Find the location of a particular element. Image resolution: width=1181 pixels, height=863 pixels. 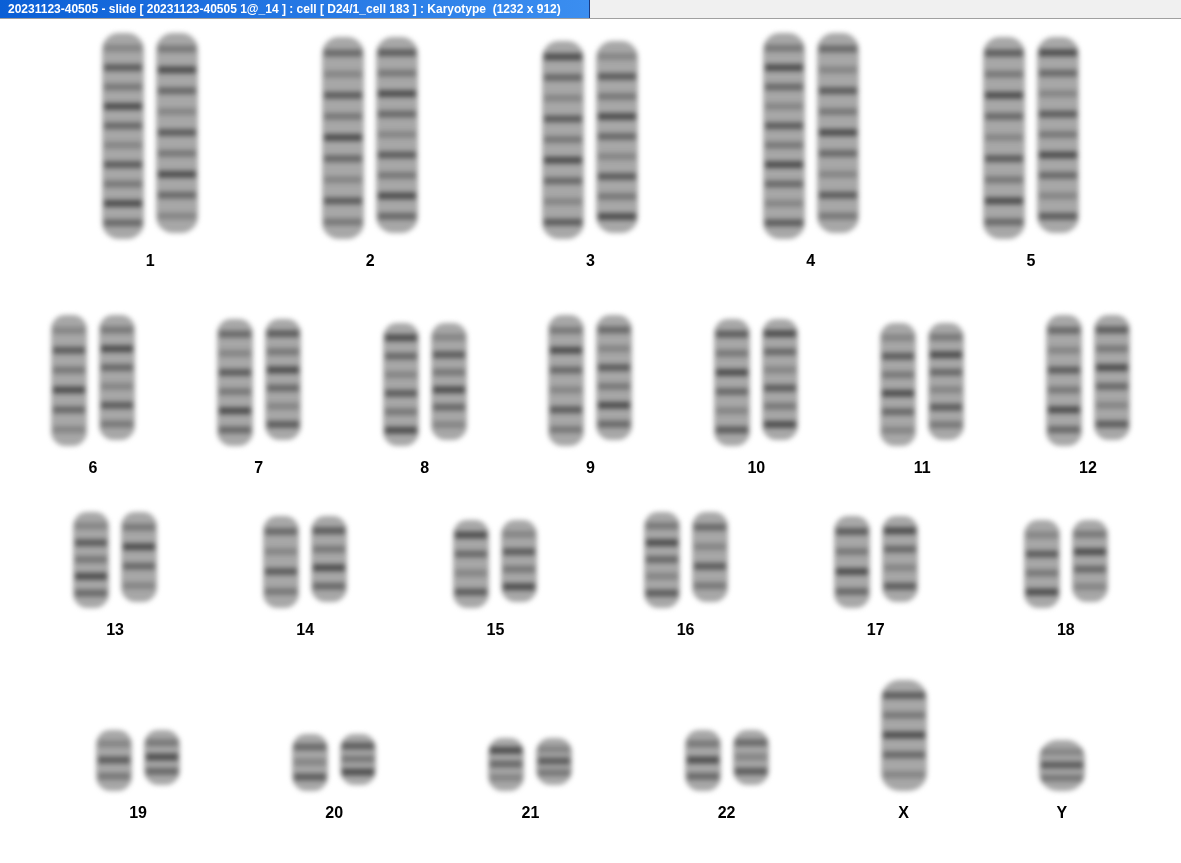

chromosome-number: 19 is located at coordinates (138, 813).